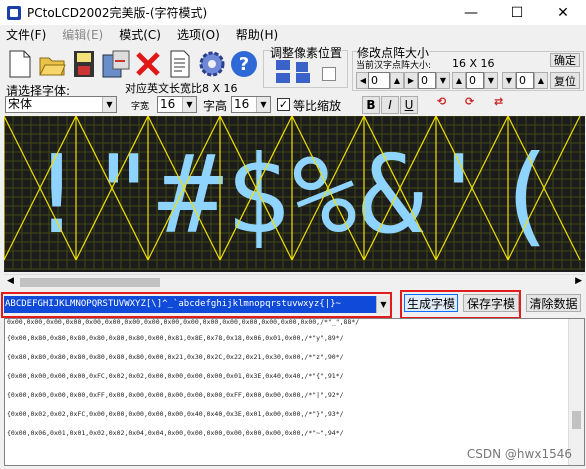 Image resolution: width=586 pixels, height=469 pixels. Describe the element at coordinates (475, 80) in the screenshot. I see `height-a-field: 0` at that location.